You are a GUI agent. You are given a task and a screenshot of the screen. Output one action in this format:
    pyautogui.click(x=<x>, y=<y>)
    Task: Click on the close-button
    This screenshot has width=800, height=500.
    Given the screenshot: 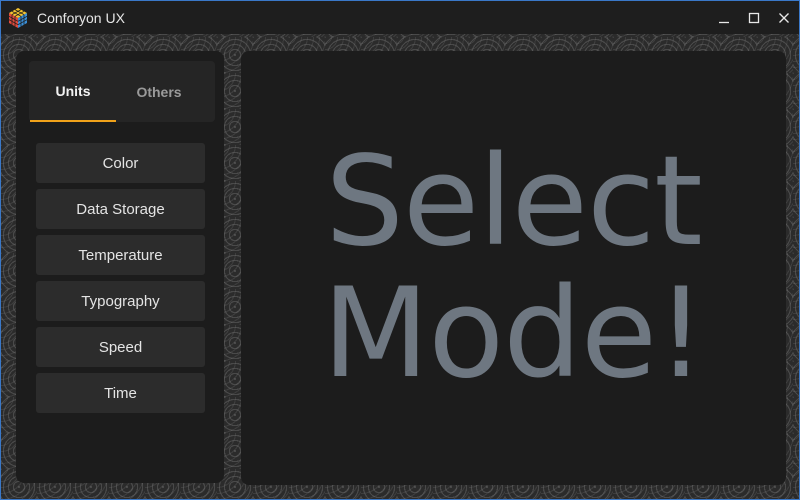 What is the action you would take?
    pyautogui.click(x=784, y=17)
    